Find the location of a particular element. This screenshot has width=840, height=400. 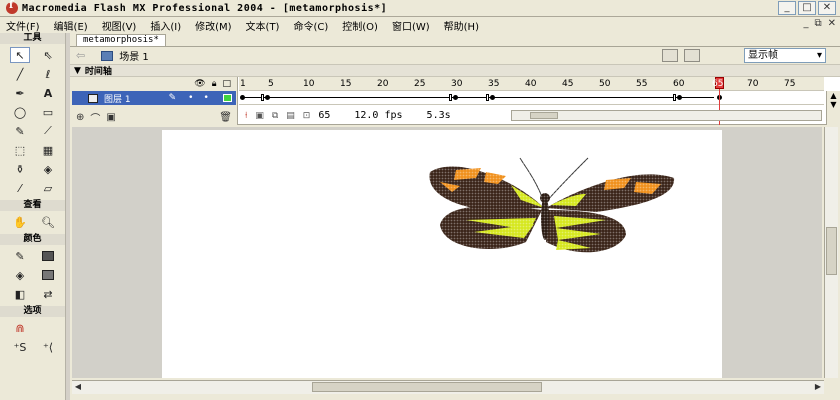

menu-control: 控制(O) is located at coordinates (360, 25).